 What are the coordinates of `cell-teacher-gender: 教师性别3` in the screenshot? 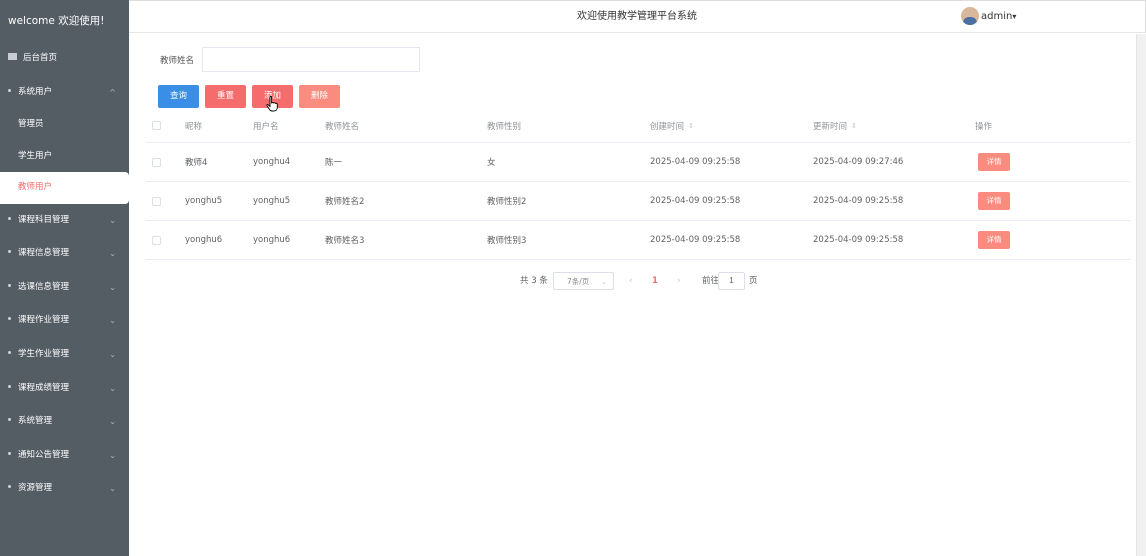 It's located at (507, 241).